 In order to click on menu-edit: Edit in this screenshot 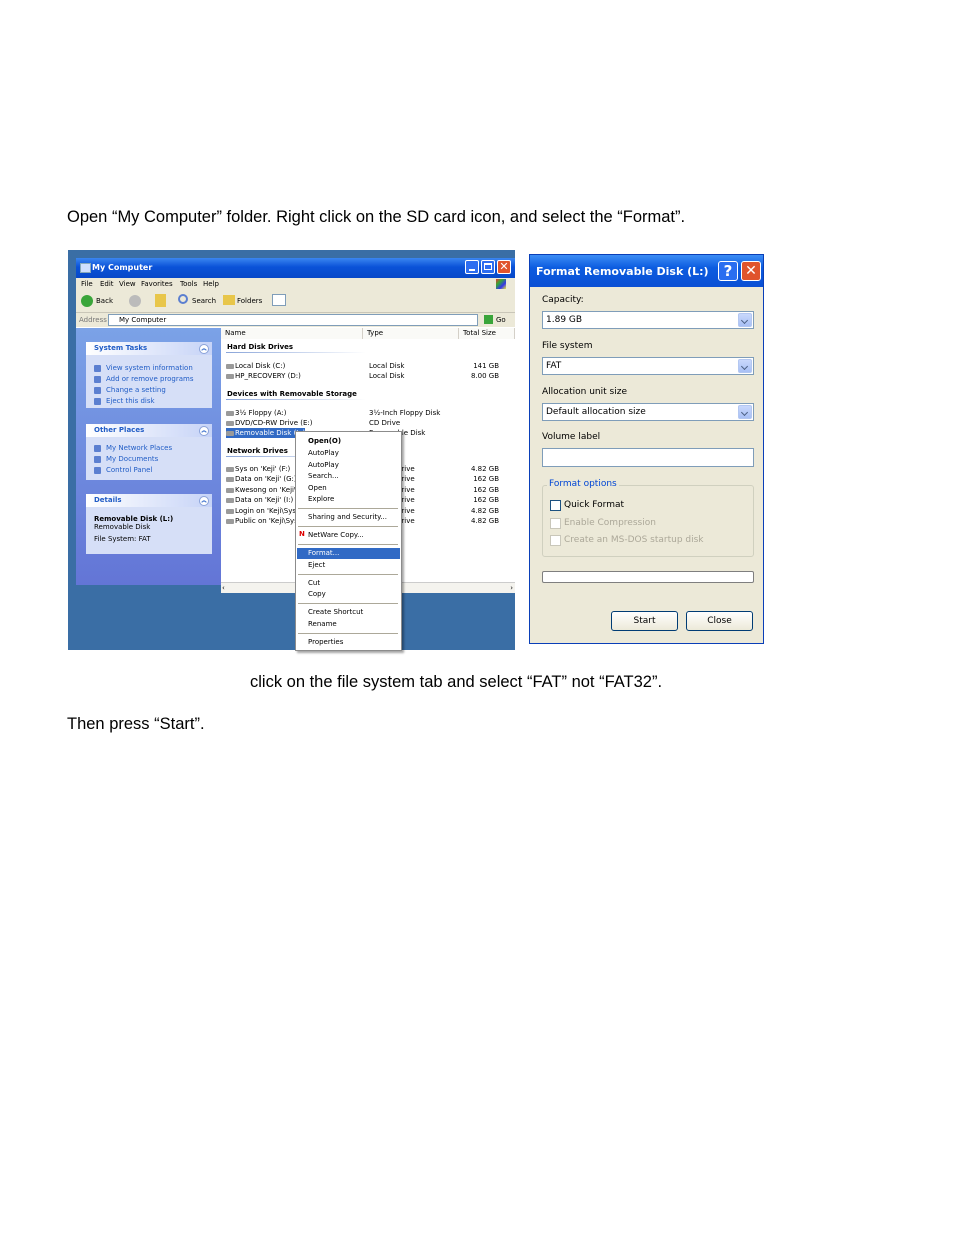, I will do `click(107, 284)`.